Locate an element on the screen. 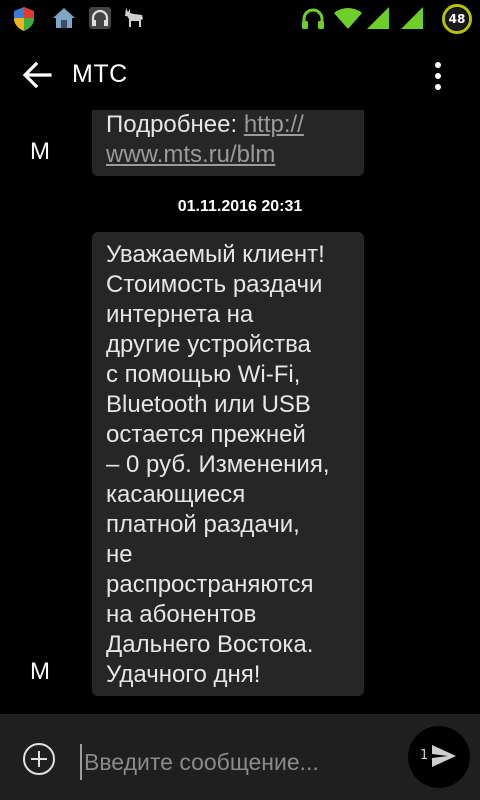  message-input is located at coordinates (233, 762).